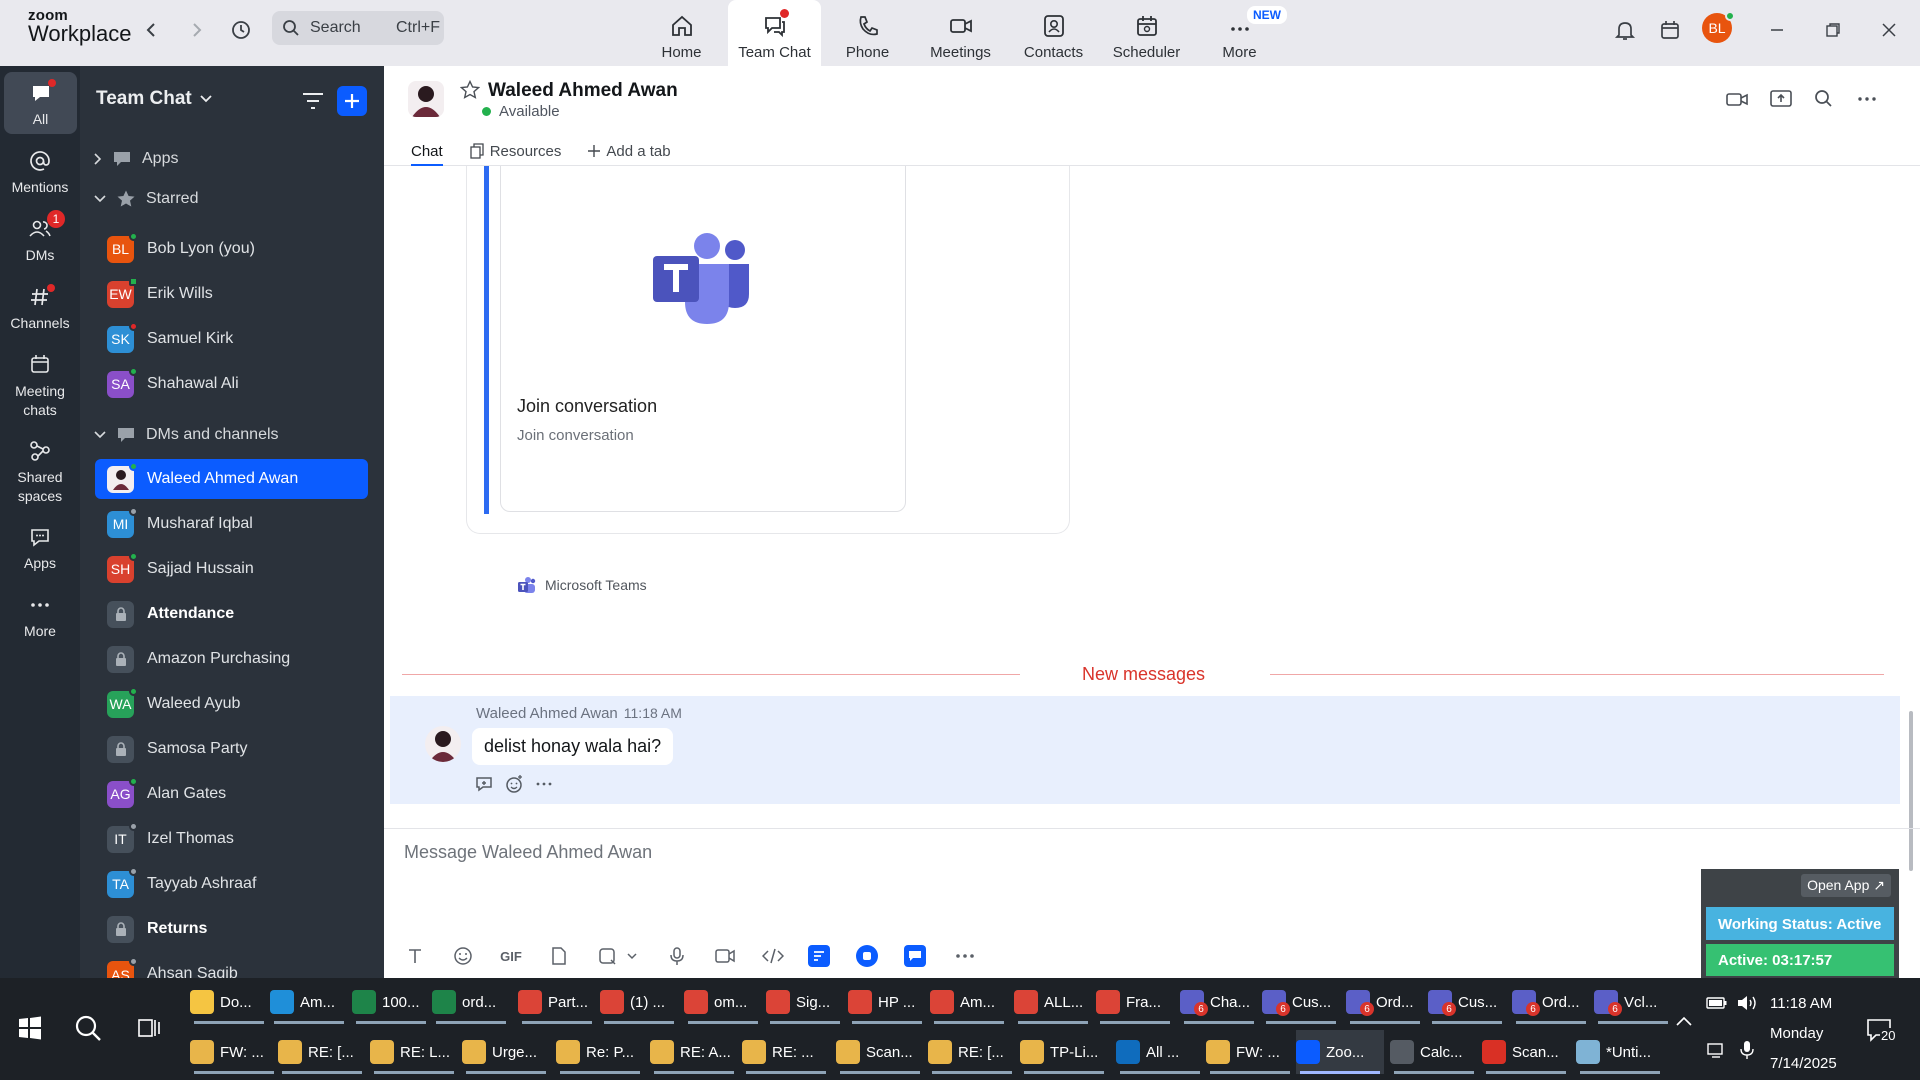 This screenshot has height=1080, width=1920. What do you see at coordinates (1625, 30) in the screenshot?
I see `bell-icon` at bounding box center [1625, 30].